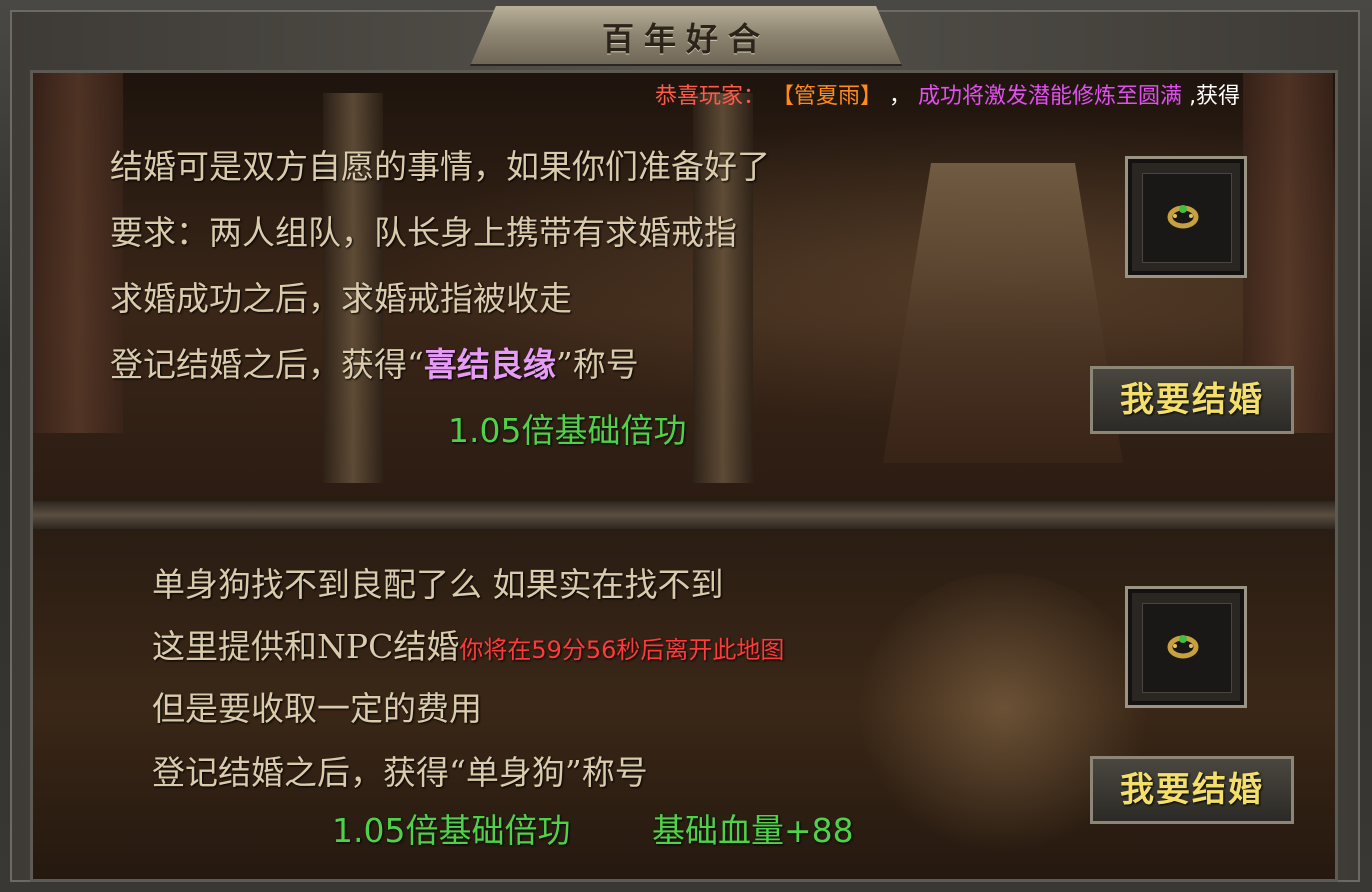 The height and width of the screenshot is (892, 1372). What do you see at coordinates (489, 364) in the screenshot?
I see `marriage-title-name: 喜结良缘` at bounding box center [489, 364].